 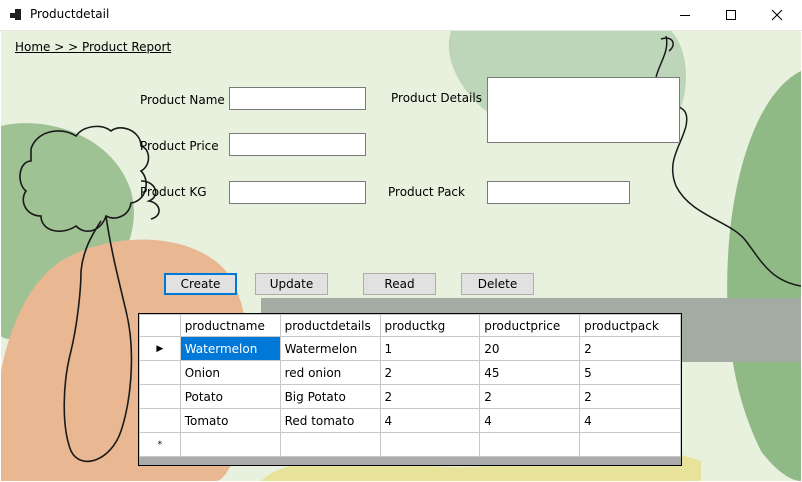 What do you see at coordinates (16, 15) in the screenshot?
I see `app-icon` at bounding box center [16, 15].